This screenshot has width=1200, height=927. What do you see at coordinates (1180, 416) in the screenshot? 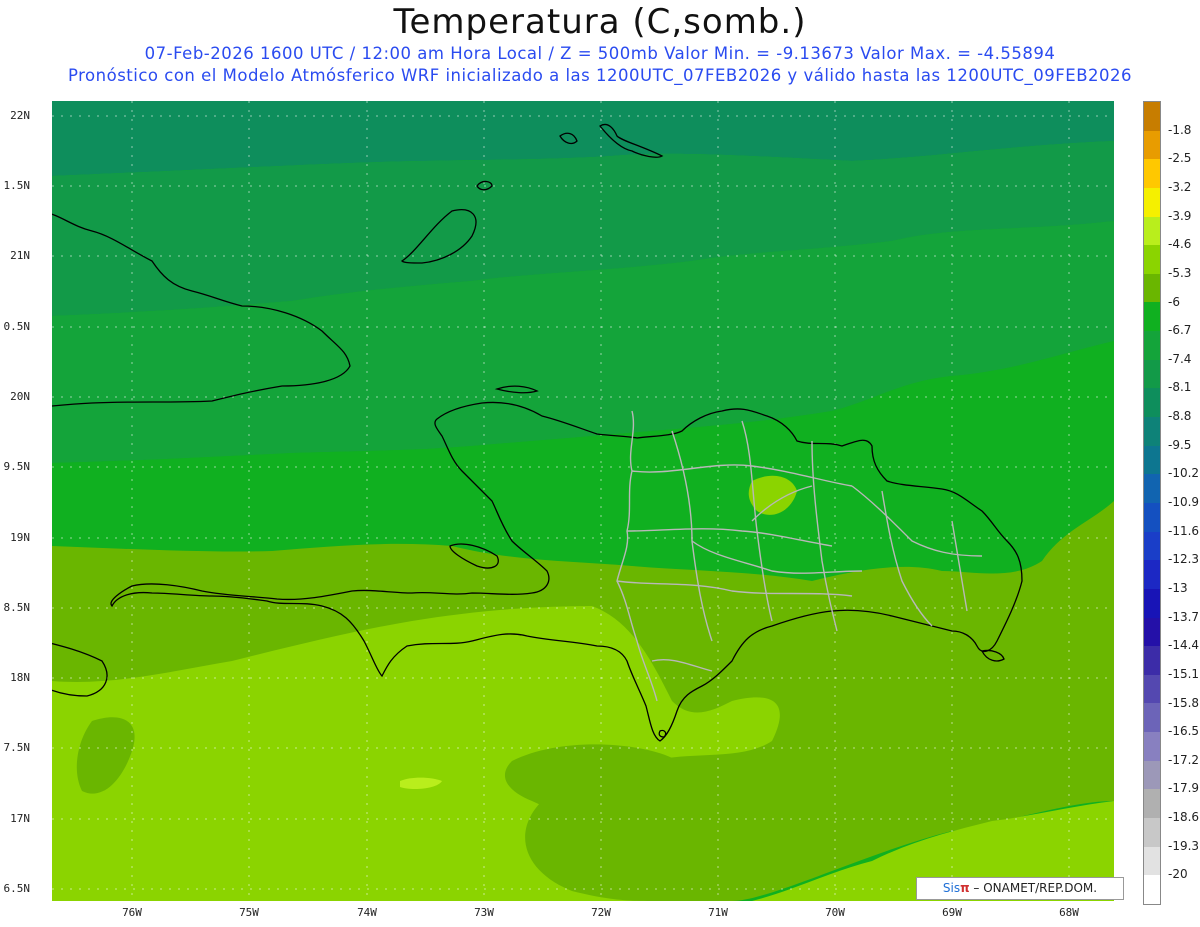
I see `colorbar-label: -8.8` at bounding box center [1180, 416].